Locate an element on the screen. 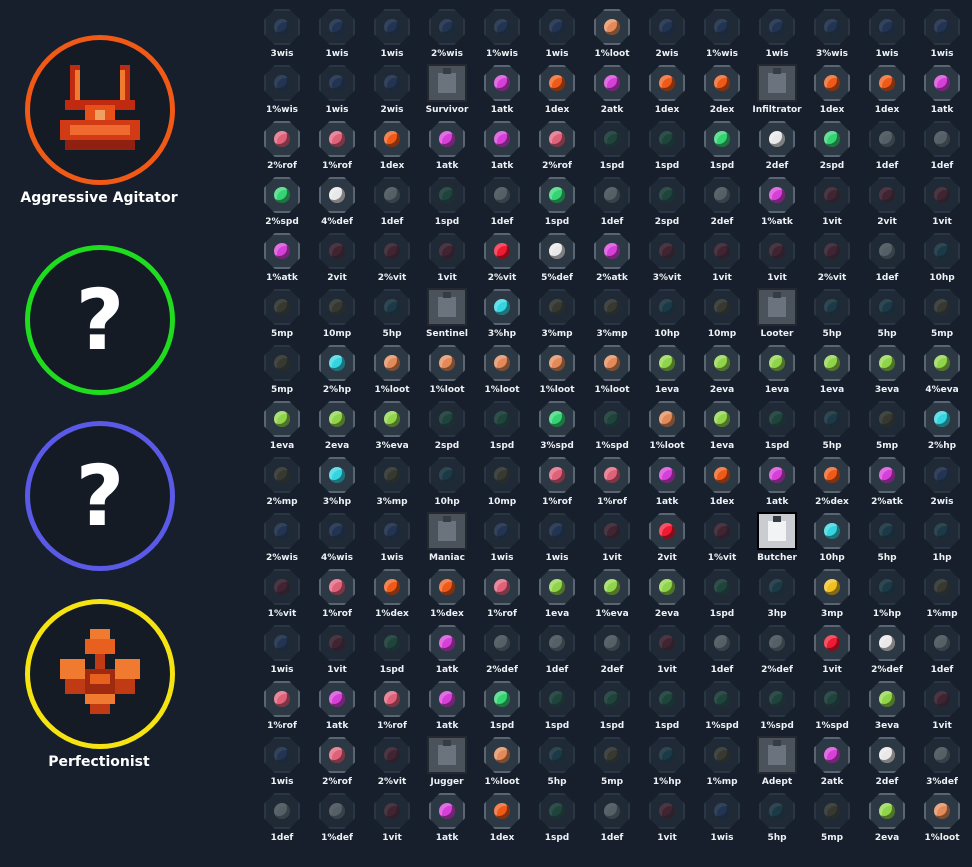 The height and width of the screenshot is (867, 972). stat-node: 1%wis is located at coordinates (502, 34).